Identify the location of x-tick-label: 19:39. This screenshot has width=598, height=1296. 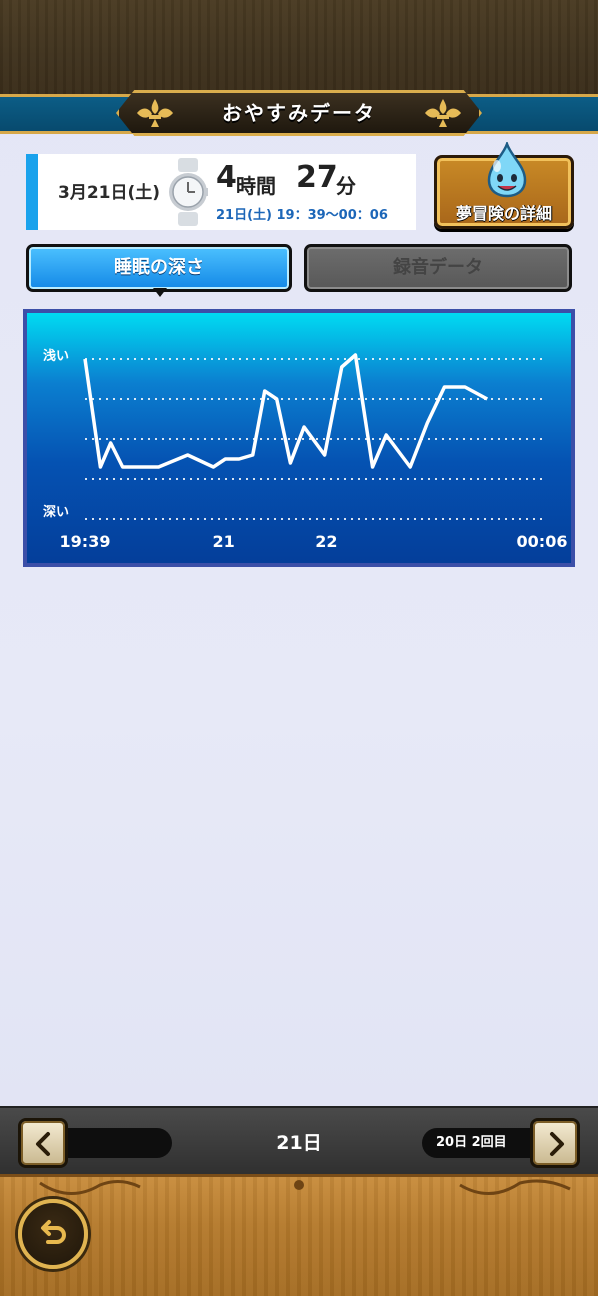
(85, 541).